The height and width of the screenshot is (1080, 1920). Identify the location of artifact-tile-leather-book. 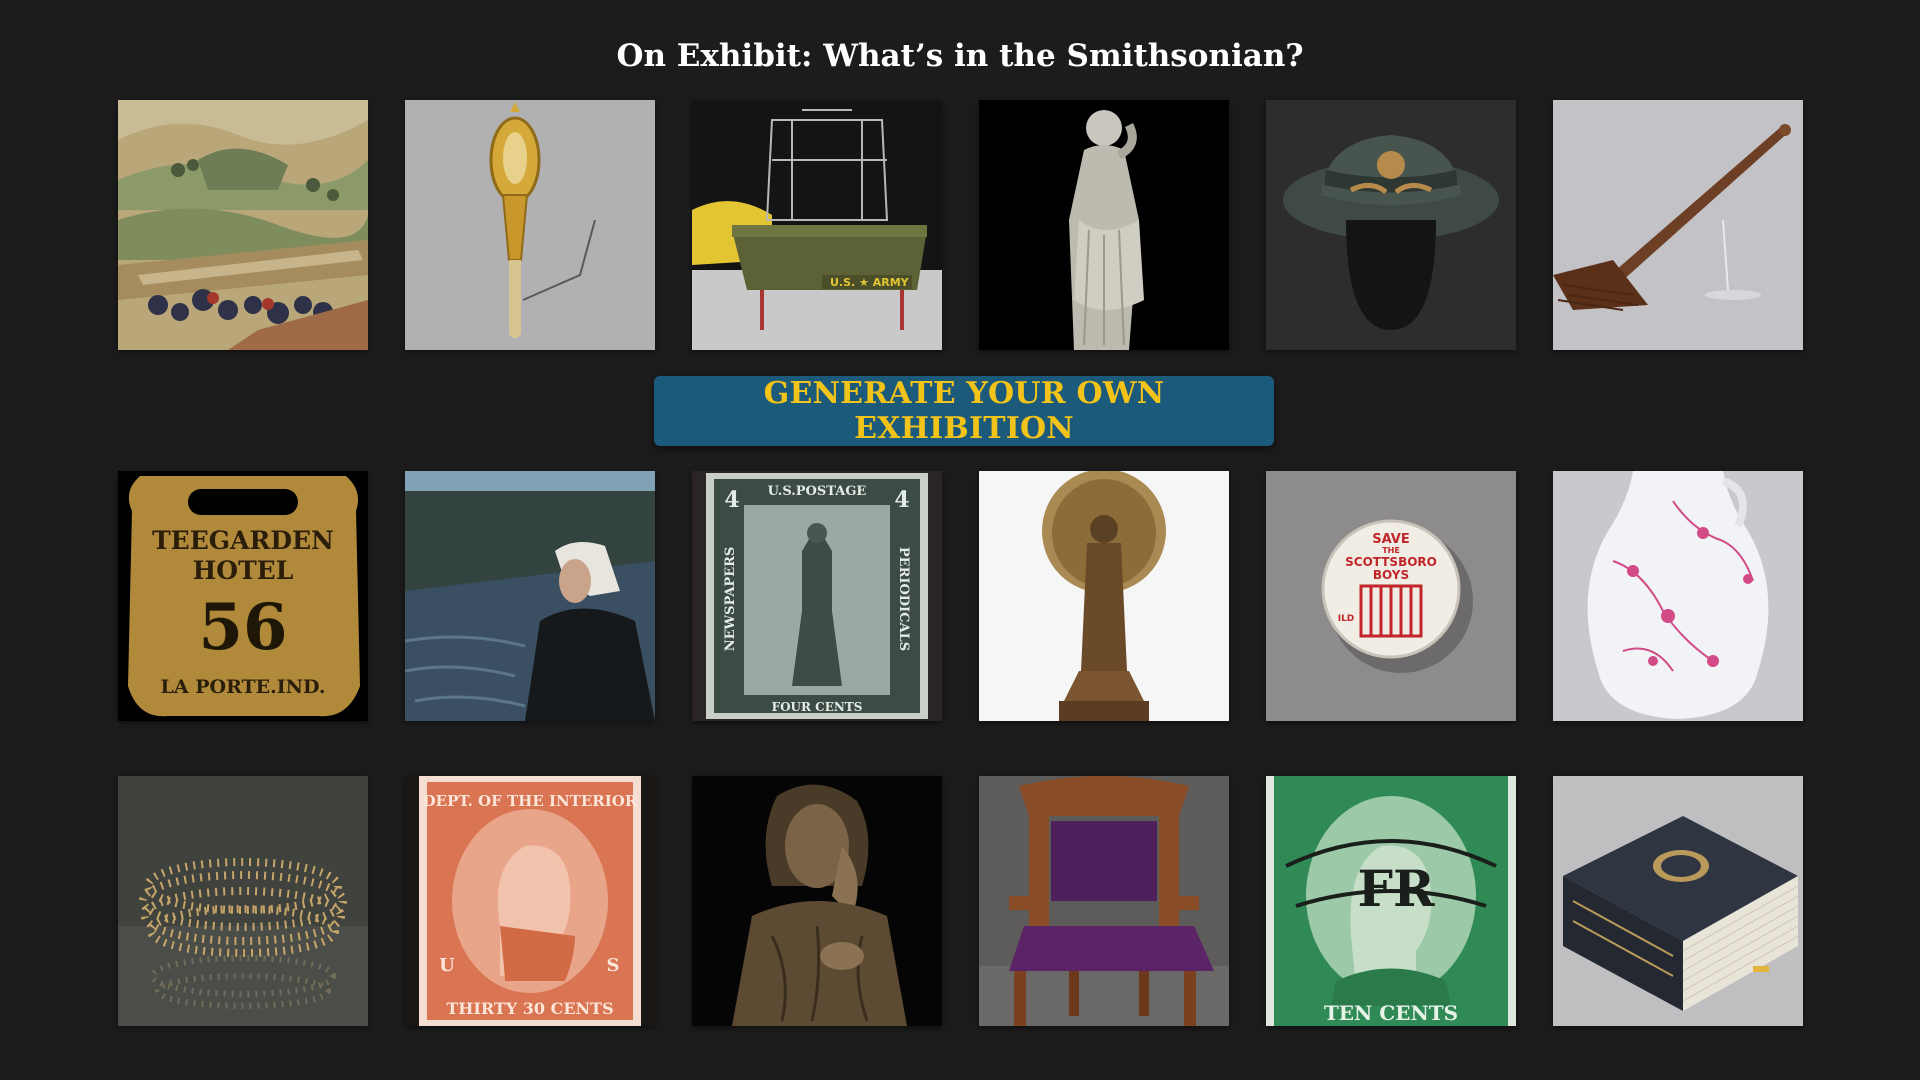
(1678, 901).